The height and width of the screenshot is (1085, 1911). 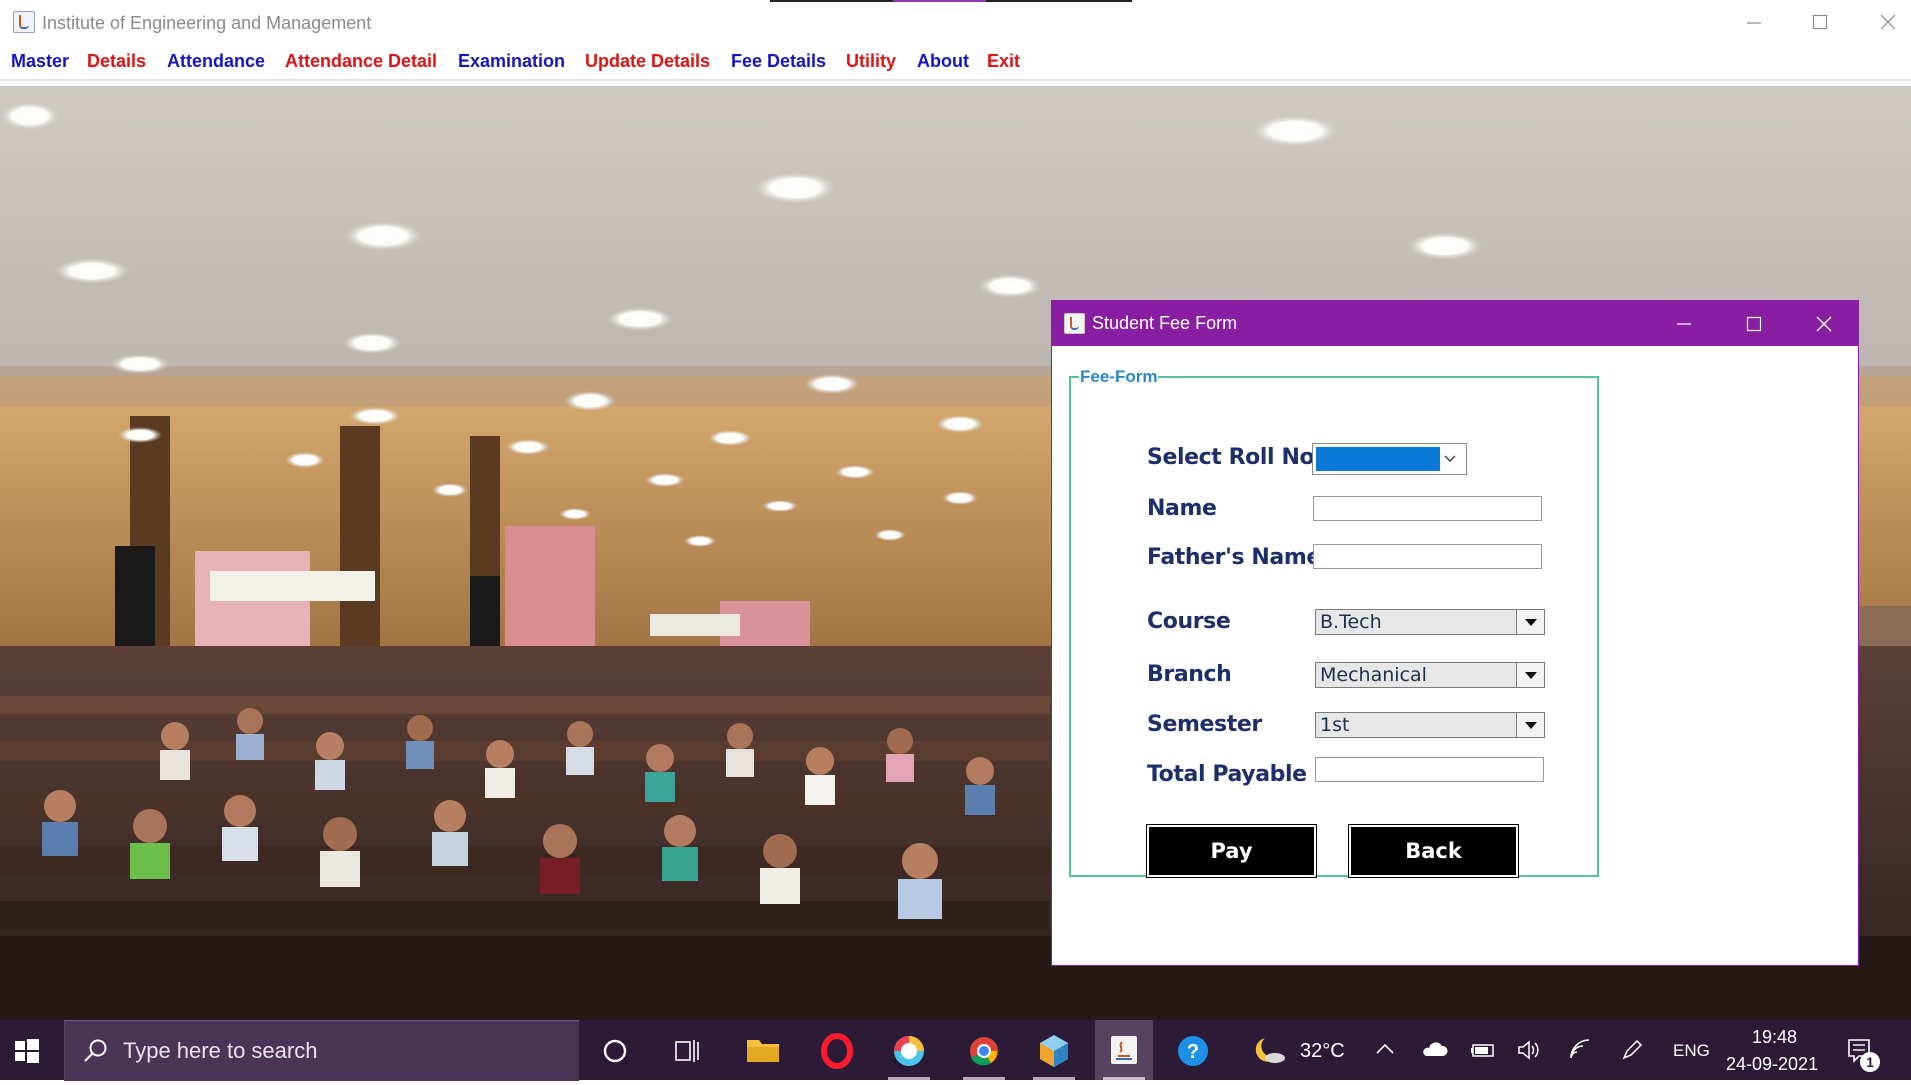 I want to click on taskbar-color-app, so click(x=909, y=1050).